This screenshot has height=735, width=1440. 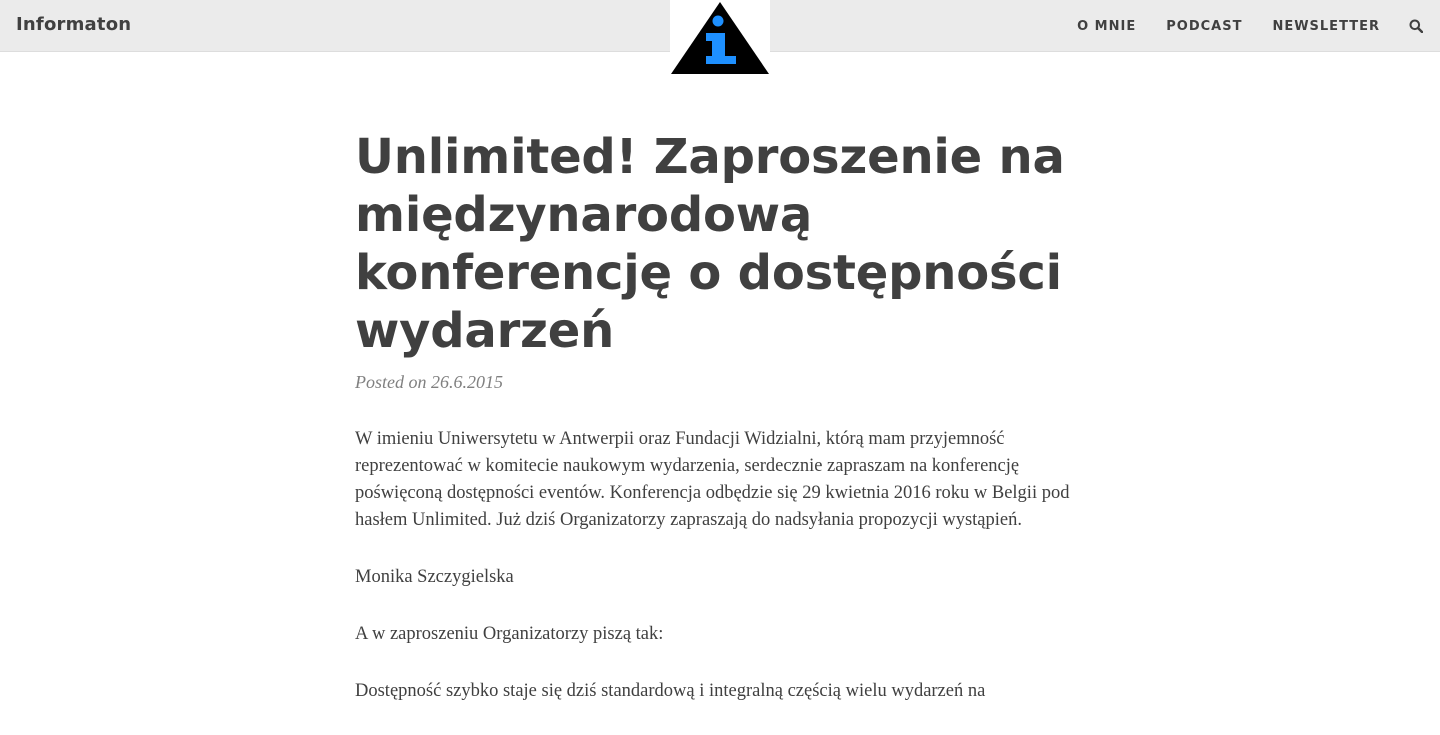 I want to click on main-nav: O MNIE PODCAST NEWSLETTER, so click(x=1258, y=26).